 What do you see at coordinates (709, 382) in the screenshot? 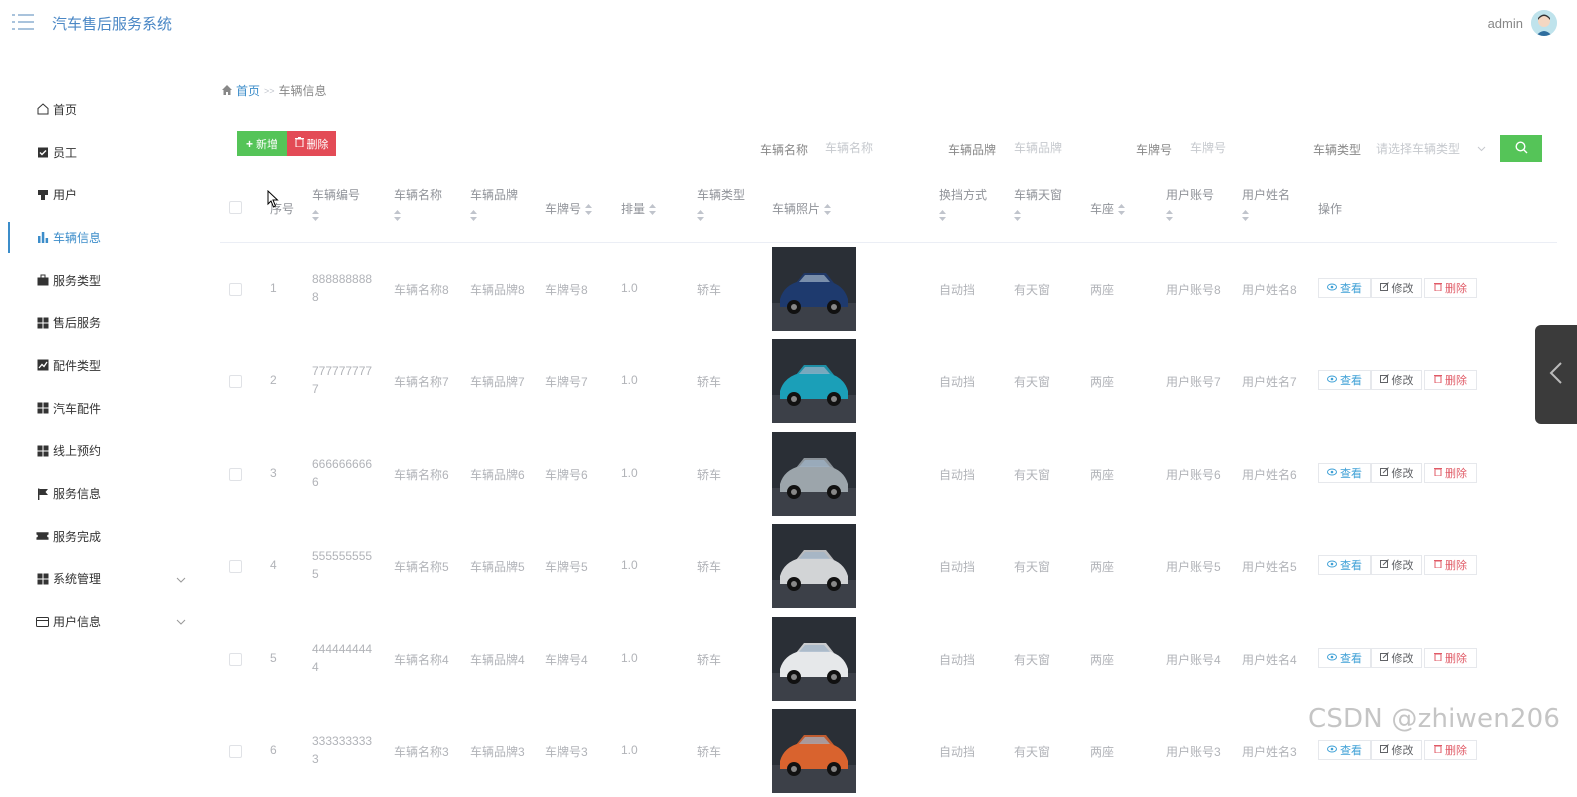
I see `cell-type: 轿车` at bounding box center [709, 382].